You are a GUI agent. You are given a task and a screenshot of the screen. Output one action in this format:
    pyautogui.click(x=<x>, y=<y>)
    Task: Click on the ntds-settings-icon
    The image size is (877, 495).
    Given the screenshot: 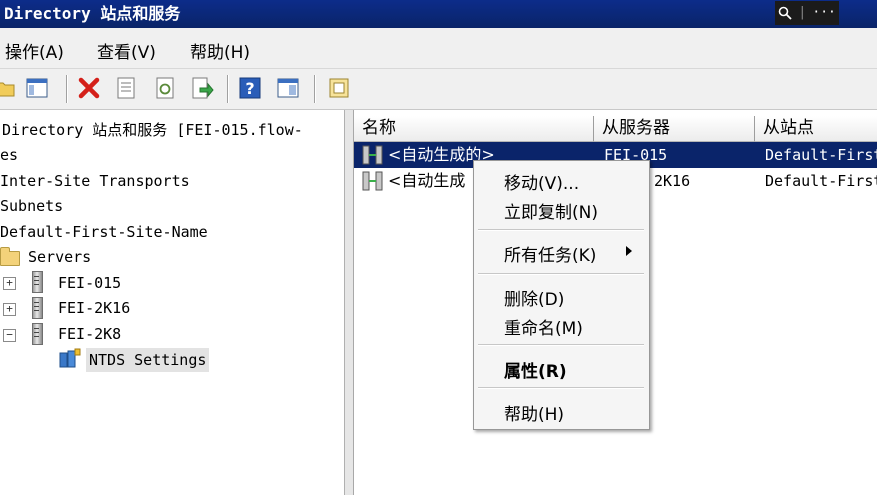 What is the action you would take?
    pyautogui.click(x=70, y=358)
    